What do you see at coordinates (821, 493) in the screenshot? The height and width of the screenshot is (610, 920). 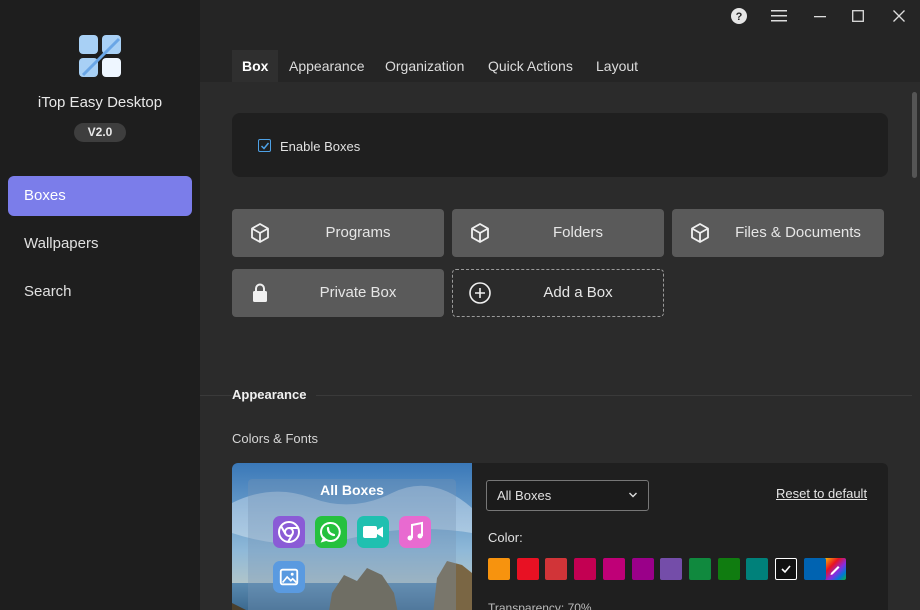 I see `reset-to-default-link: Reset to default` at bounding box center [821, 493].